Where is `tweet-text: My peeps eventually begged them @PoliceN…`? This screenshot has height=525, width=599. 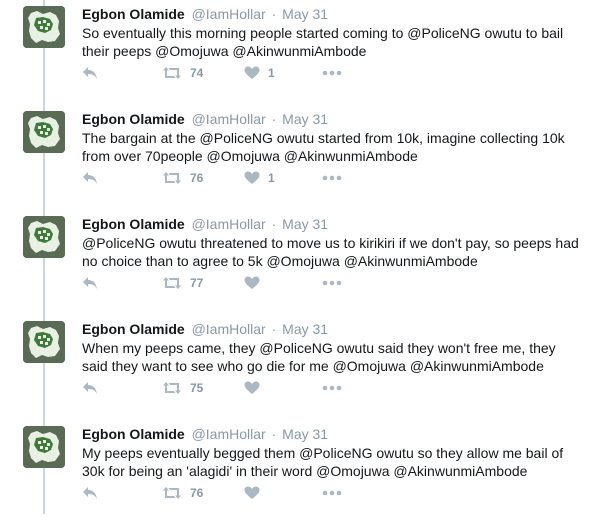 tweet-text: My peeps eventually begged them @PoliceN… is located at coordinates (323, 462).